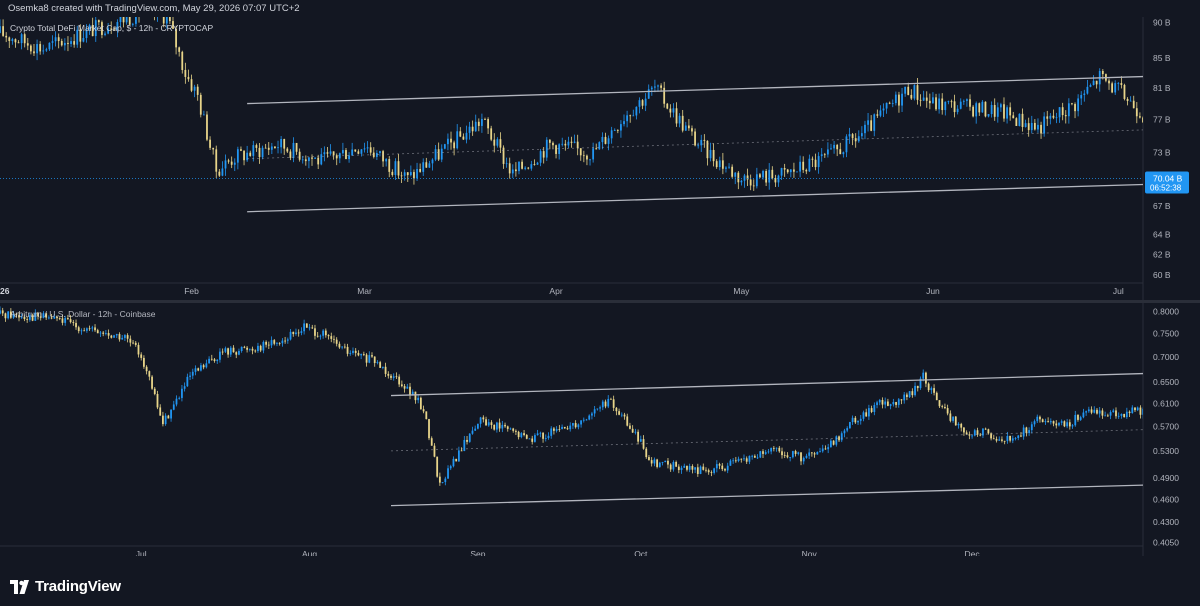 The width and height of the screenshot is (1200, 606). I want to click on y-tick-label: 0.4300, so click(1166, 522).